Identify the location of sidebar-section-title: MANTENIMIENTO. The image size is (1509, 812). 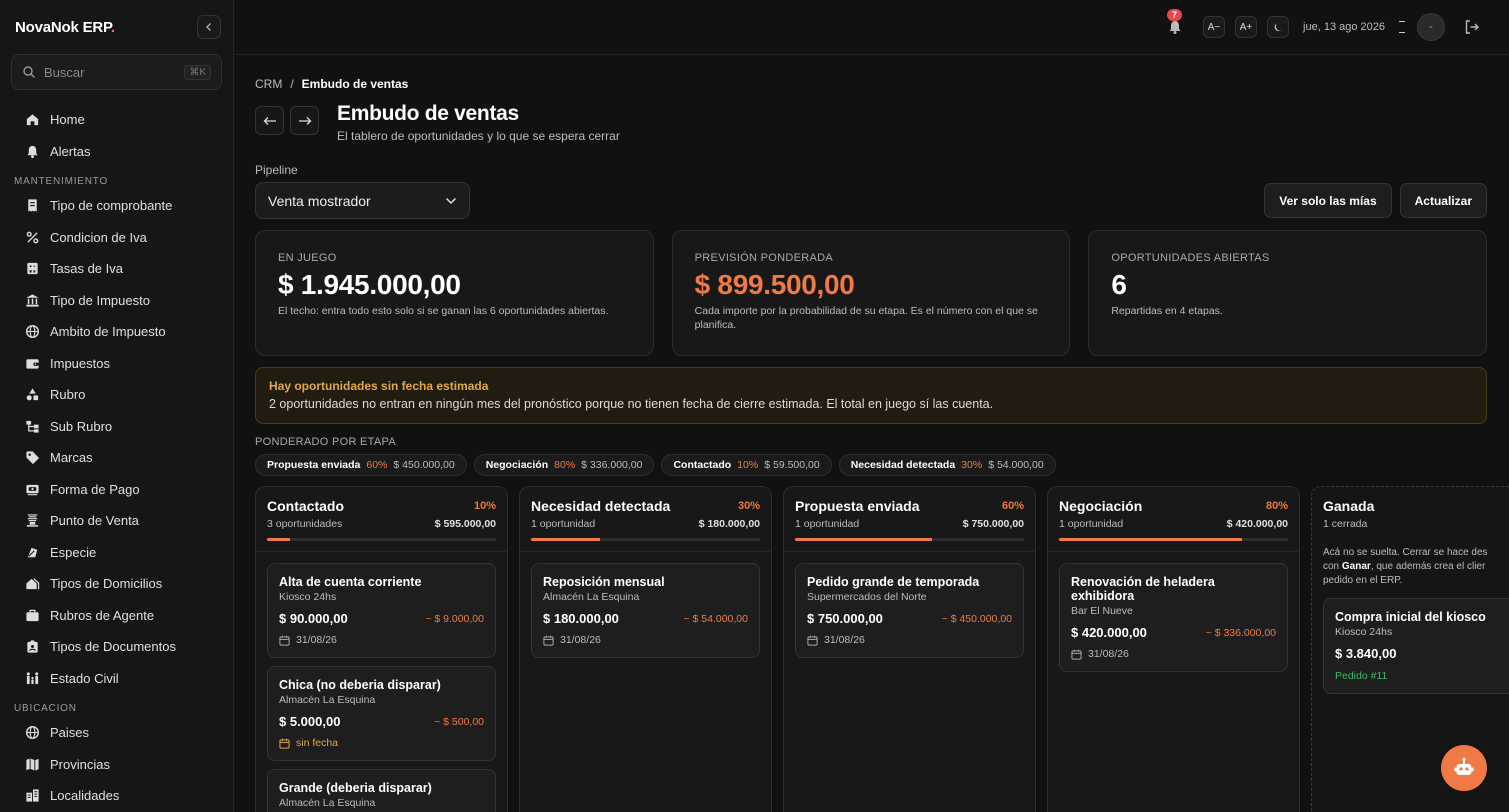
(61, 181).